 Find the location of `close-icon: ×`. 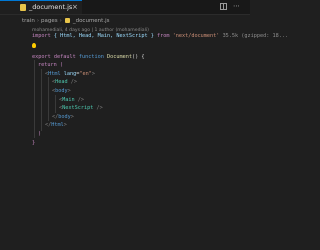

close-icon: × is located at coordinates (75, 7).